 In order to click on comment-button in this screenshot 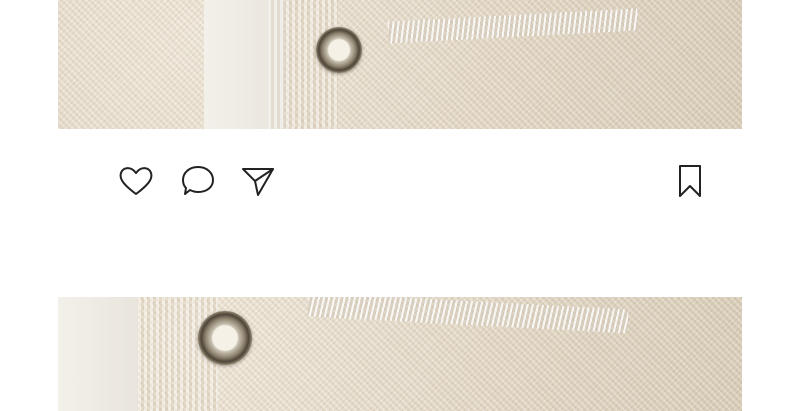, I will do `click(198, 181)`.